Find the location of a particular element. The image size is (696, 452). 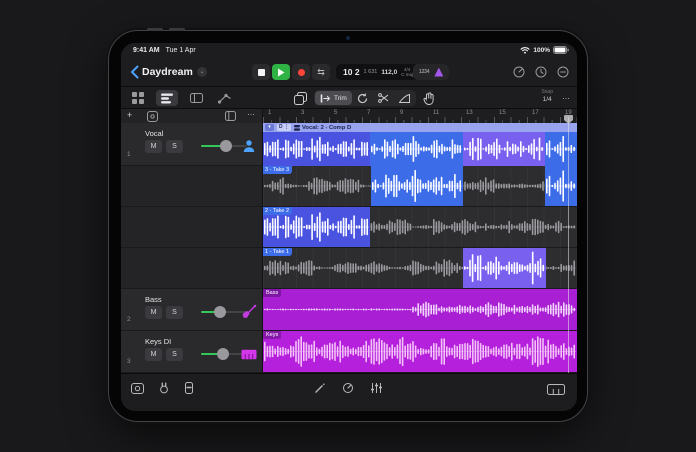

automation-button is located at coordinates (225, 98).